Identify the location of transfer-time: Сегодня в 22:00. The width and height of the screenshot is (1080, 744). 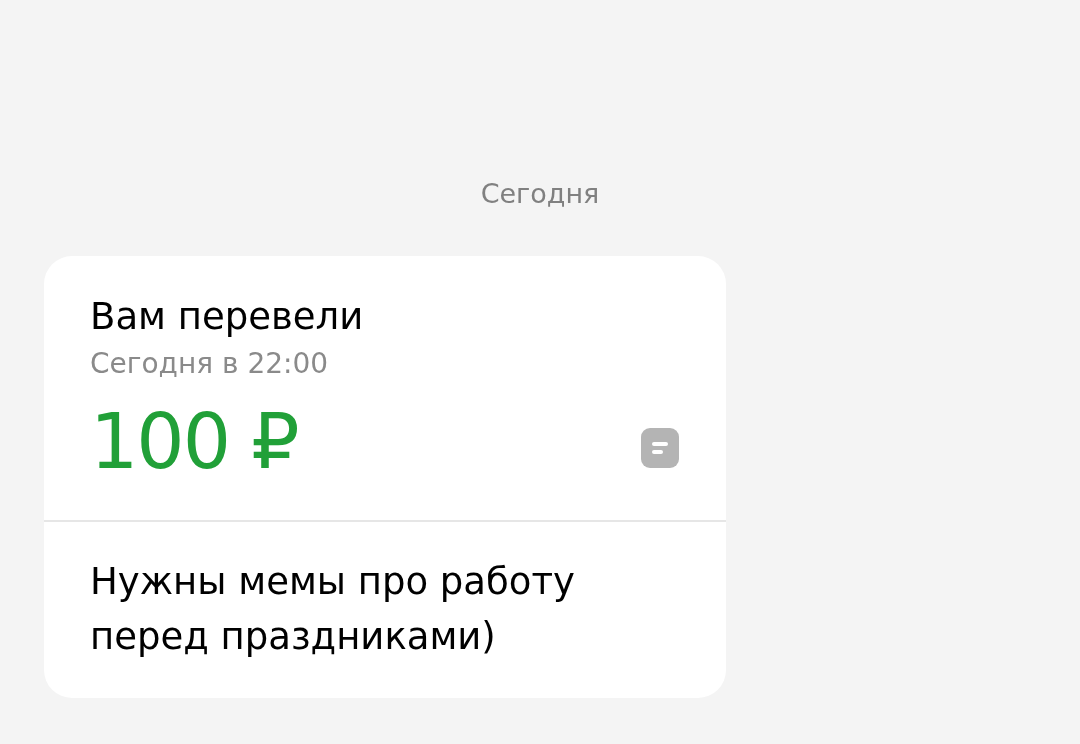
(210, 364).